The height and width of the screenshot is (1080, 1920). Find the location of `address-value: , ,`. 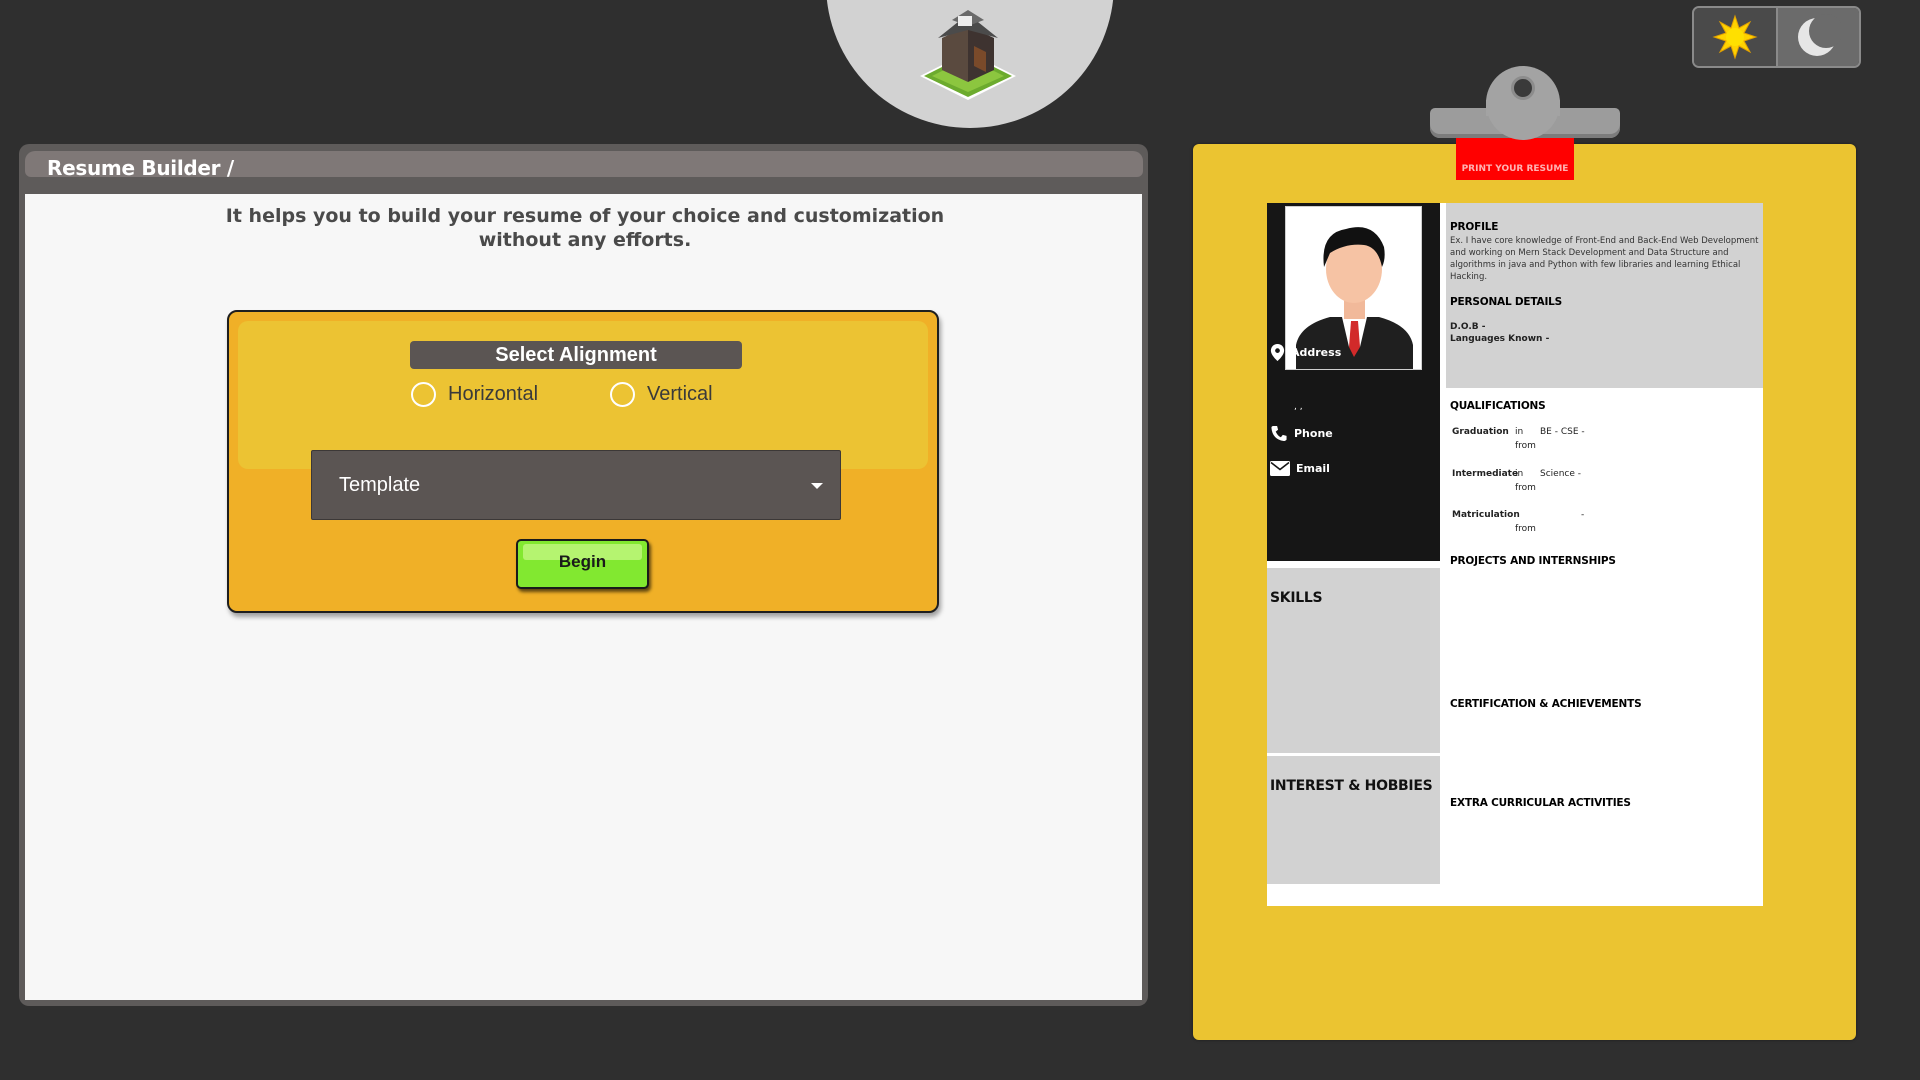

address-value: , , is located at coordinates (1298, 407).